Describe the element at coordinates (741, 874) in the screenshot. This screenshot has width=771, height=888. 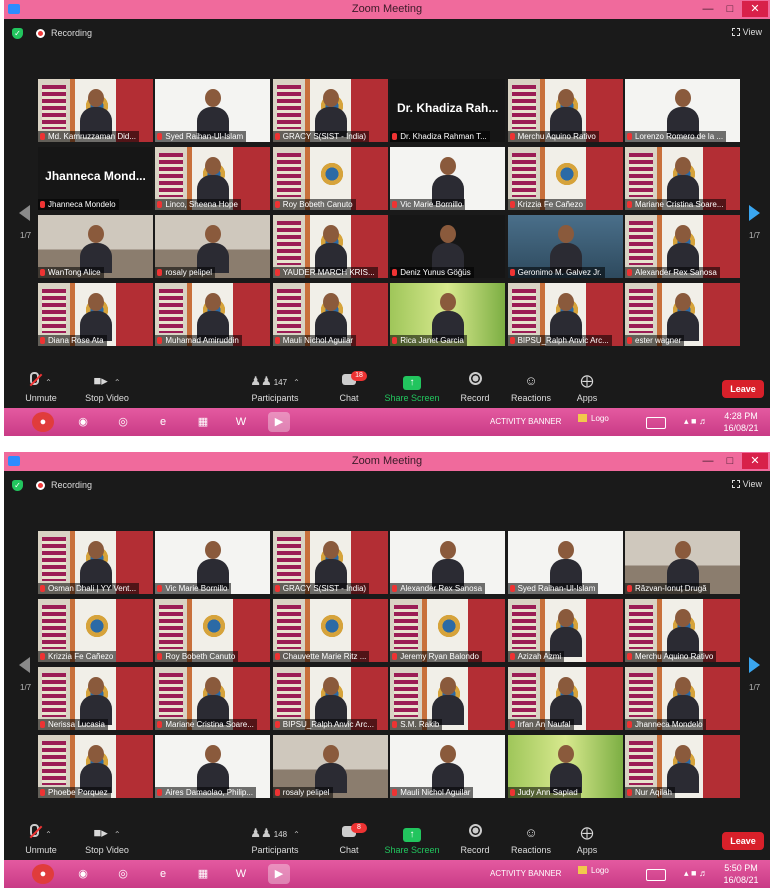
I see `taskbar-clock: 5:50 PM 16/08/21` at that location.